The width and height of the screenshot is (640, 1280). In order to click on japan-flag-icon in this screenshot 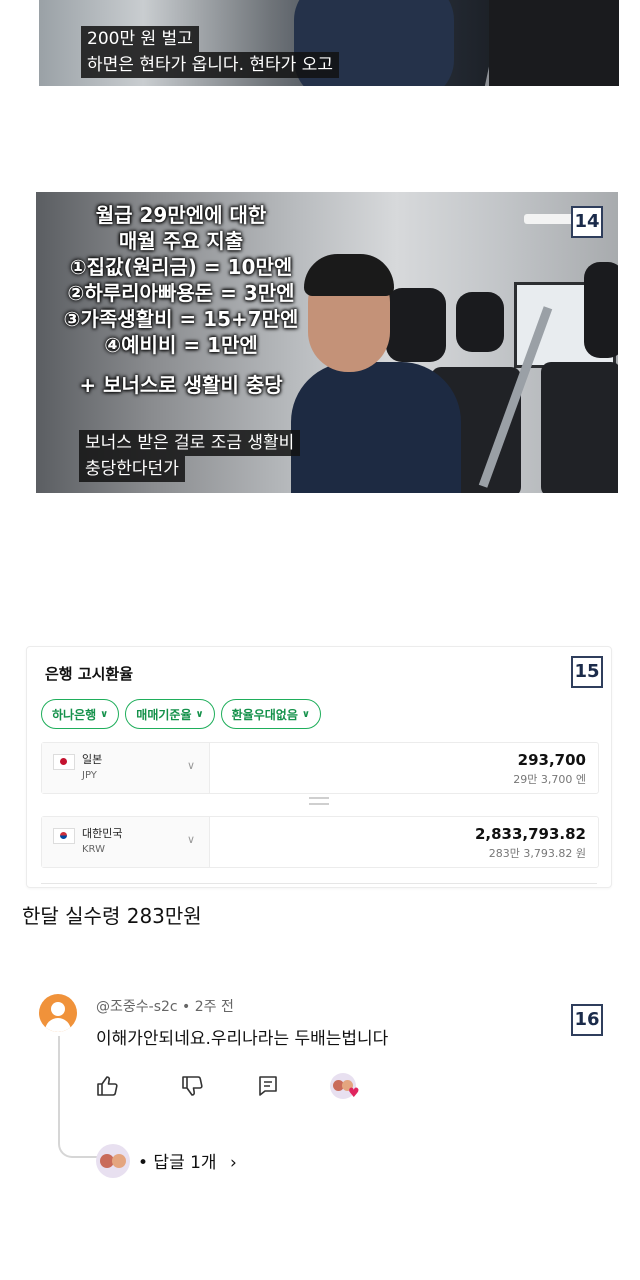, I will do `click(64, 762)`.